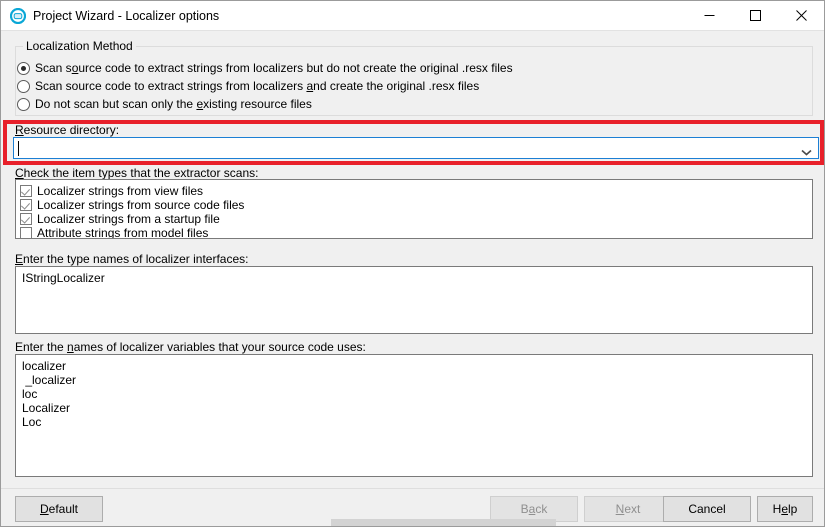  What do you see at coordinates (44, 366) in the screenshot?
I see `text-line: localizer` at bounding box center [44, 366].